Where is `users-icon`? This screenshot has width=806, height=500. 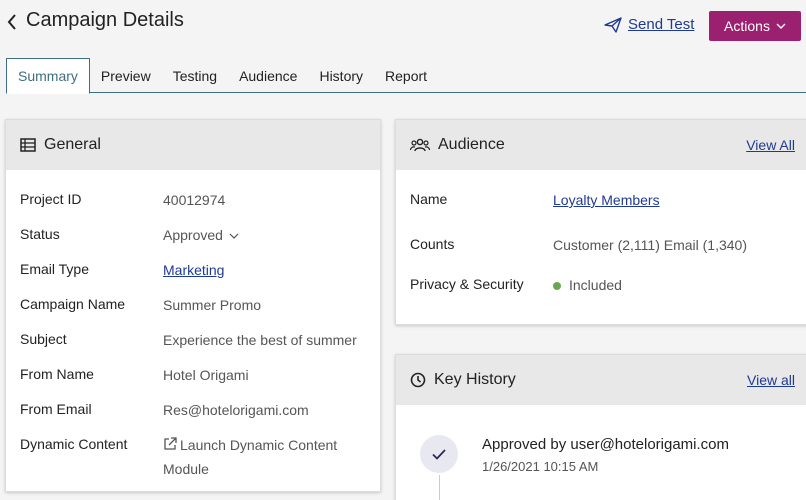
users-icon is located at coordinates (420, 145).